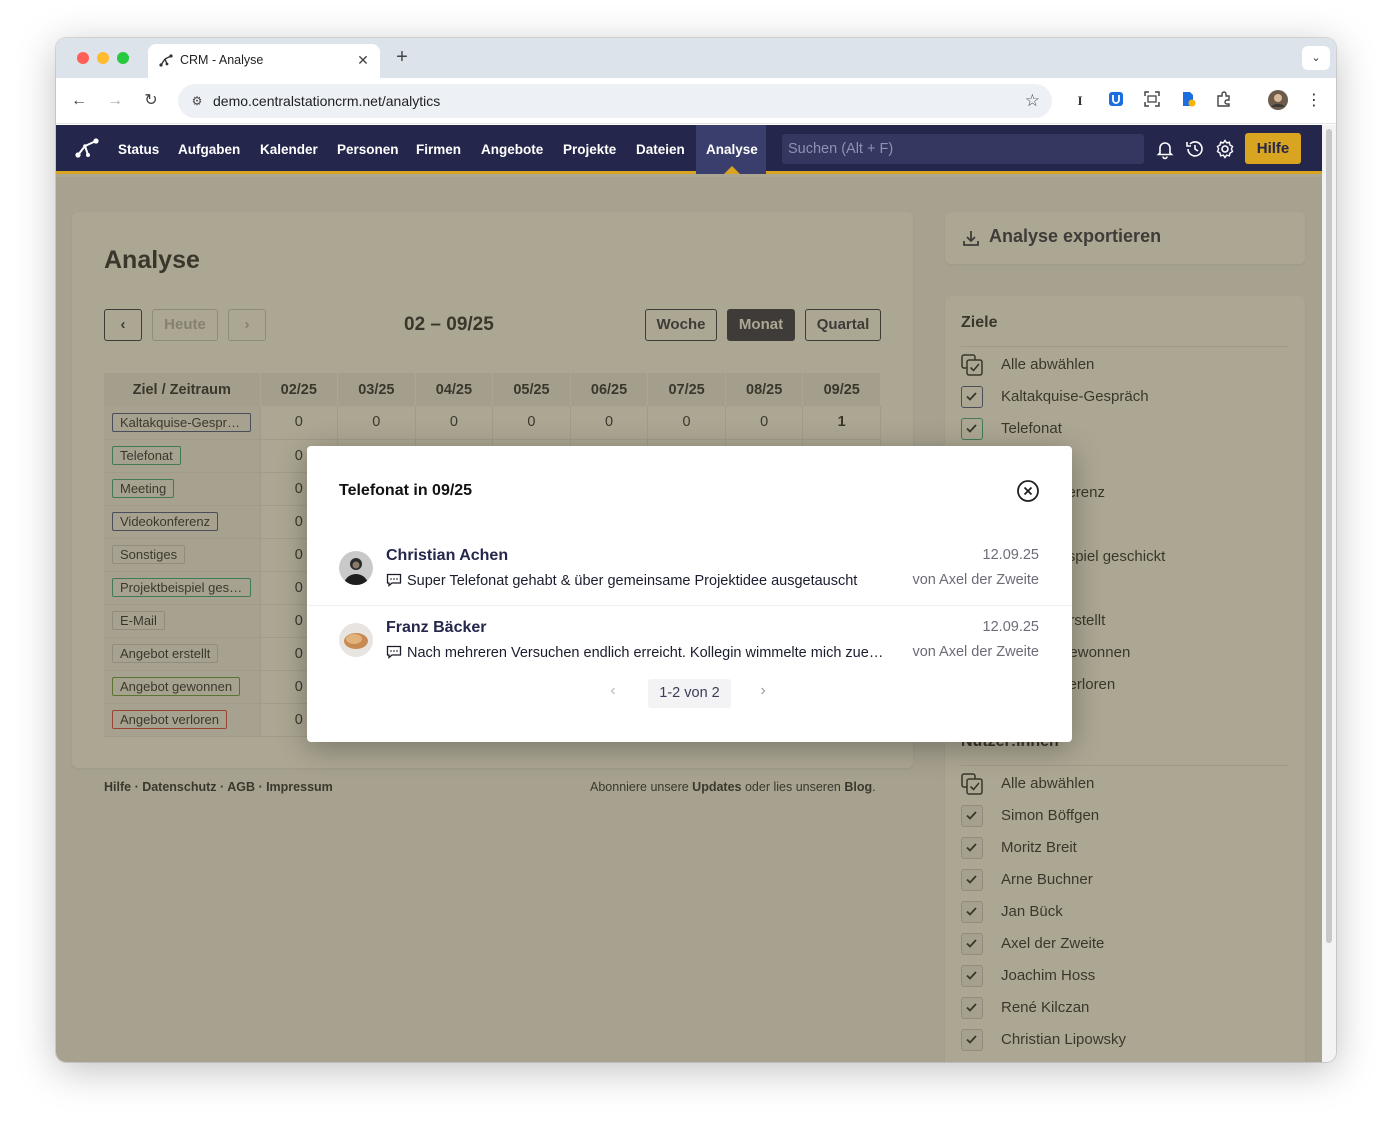  Describe the element at coordinates (1195, 149) in the screenshot. I see `history-icon` at that location.